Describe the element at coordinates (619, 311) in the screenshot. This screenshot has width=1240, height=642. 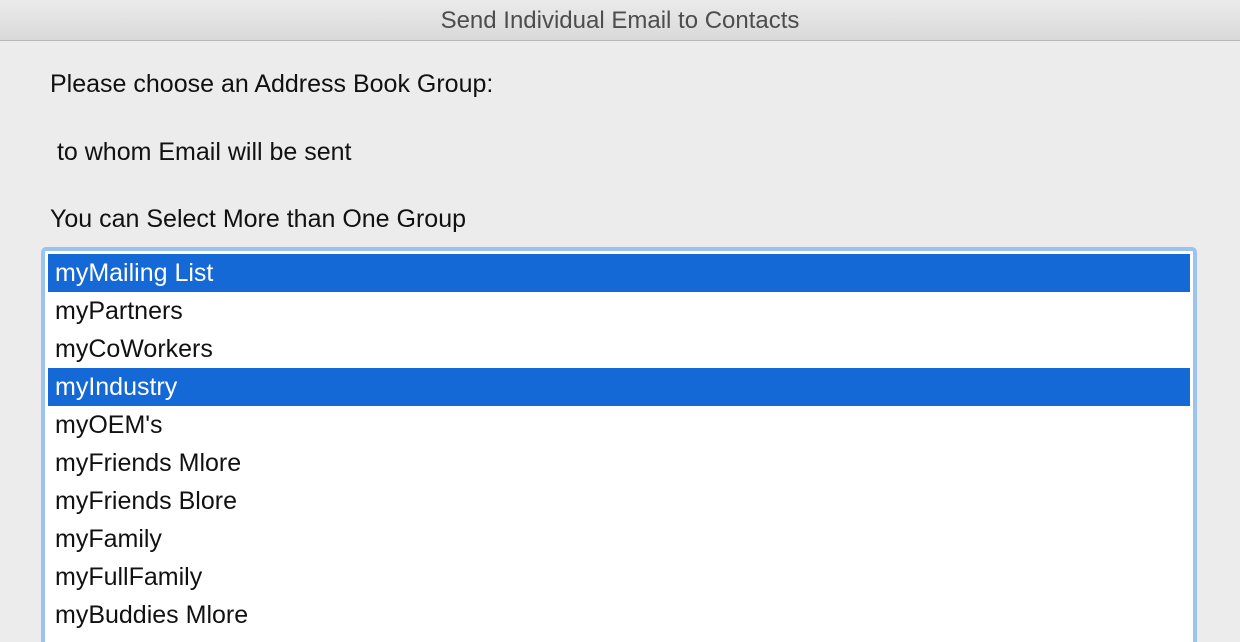
I see `list-item-mypartners: myPartners` at that location.